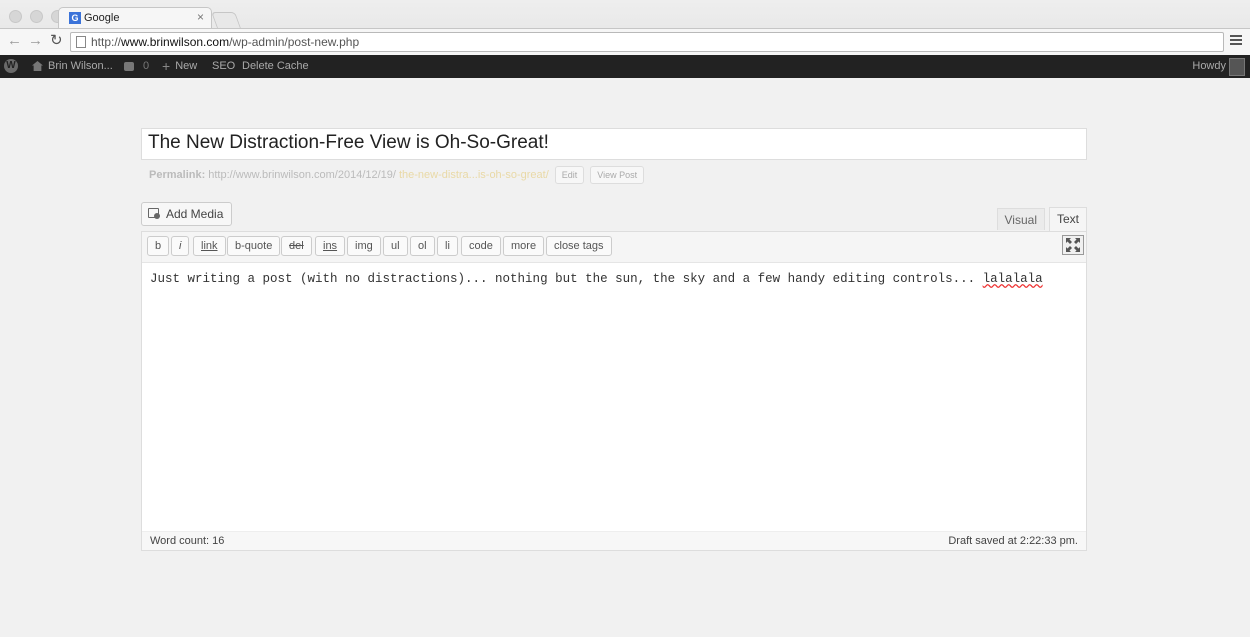  Describe the element at coordinates (1067, 219) in the screenshot. I see `tab-text: Text` at that location.